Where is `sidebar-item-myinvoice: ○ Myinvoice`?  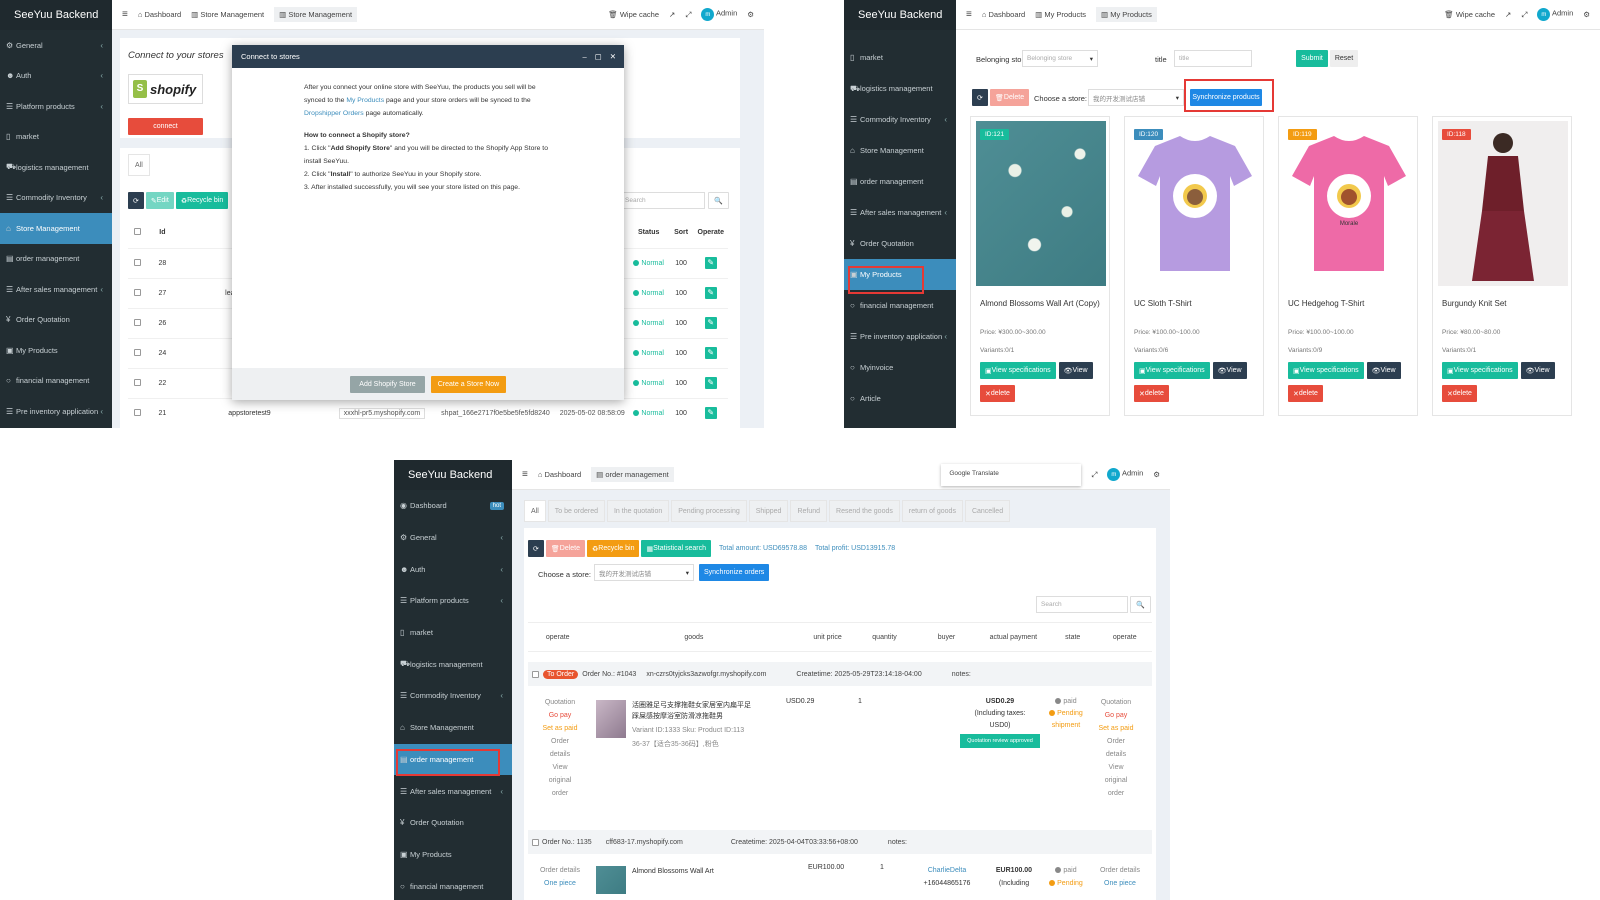 sidebar-item-myinvoice: ○ Myinvoice is located at coordinates (900, 367).